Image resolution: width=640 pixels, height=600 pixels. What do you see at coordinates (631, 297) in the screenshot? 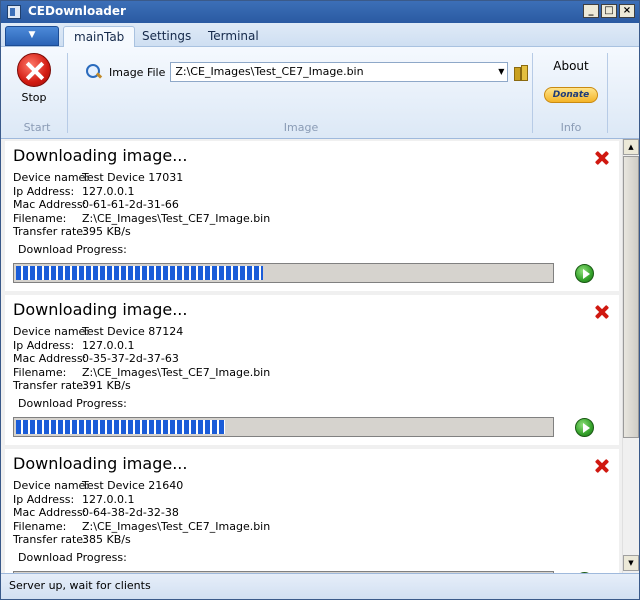
I see `scroll-thumb` at bounding box center [631, 297].